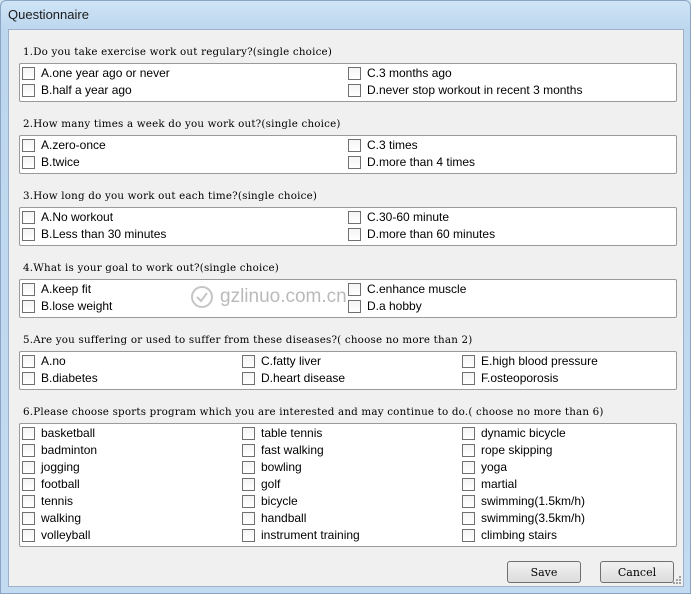  I want to click on q6-option: volleyball, so click(56, 535).